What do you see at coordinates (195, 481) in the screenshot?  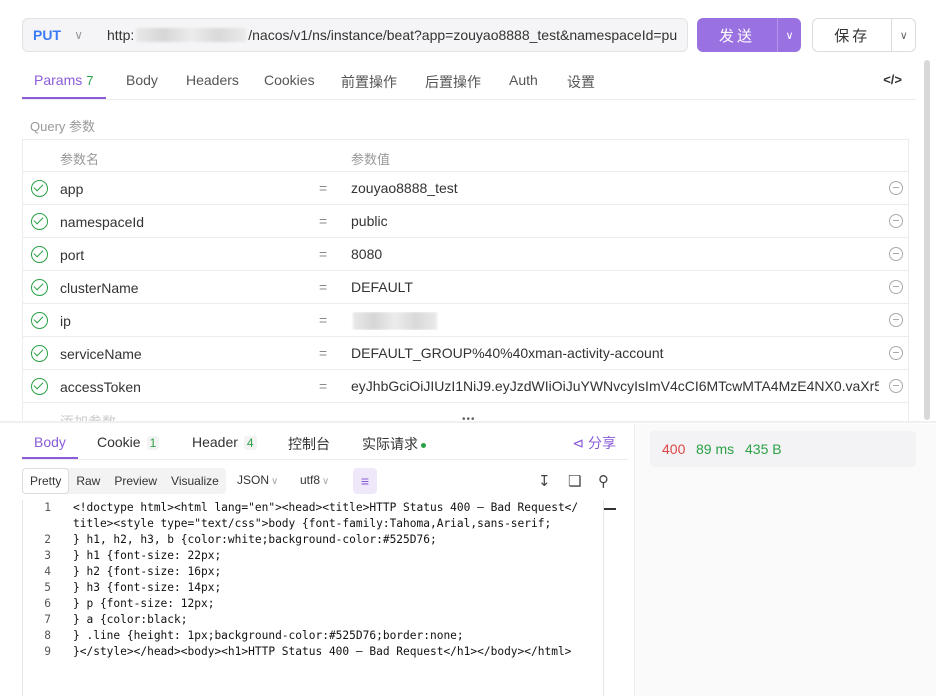 I see `view-visualize: Visualize` at bounding box center [195, 481].